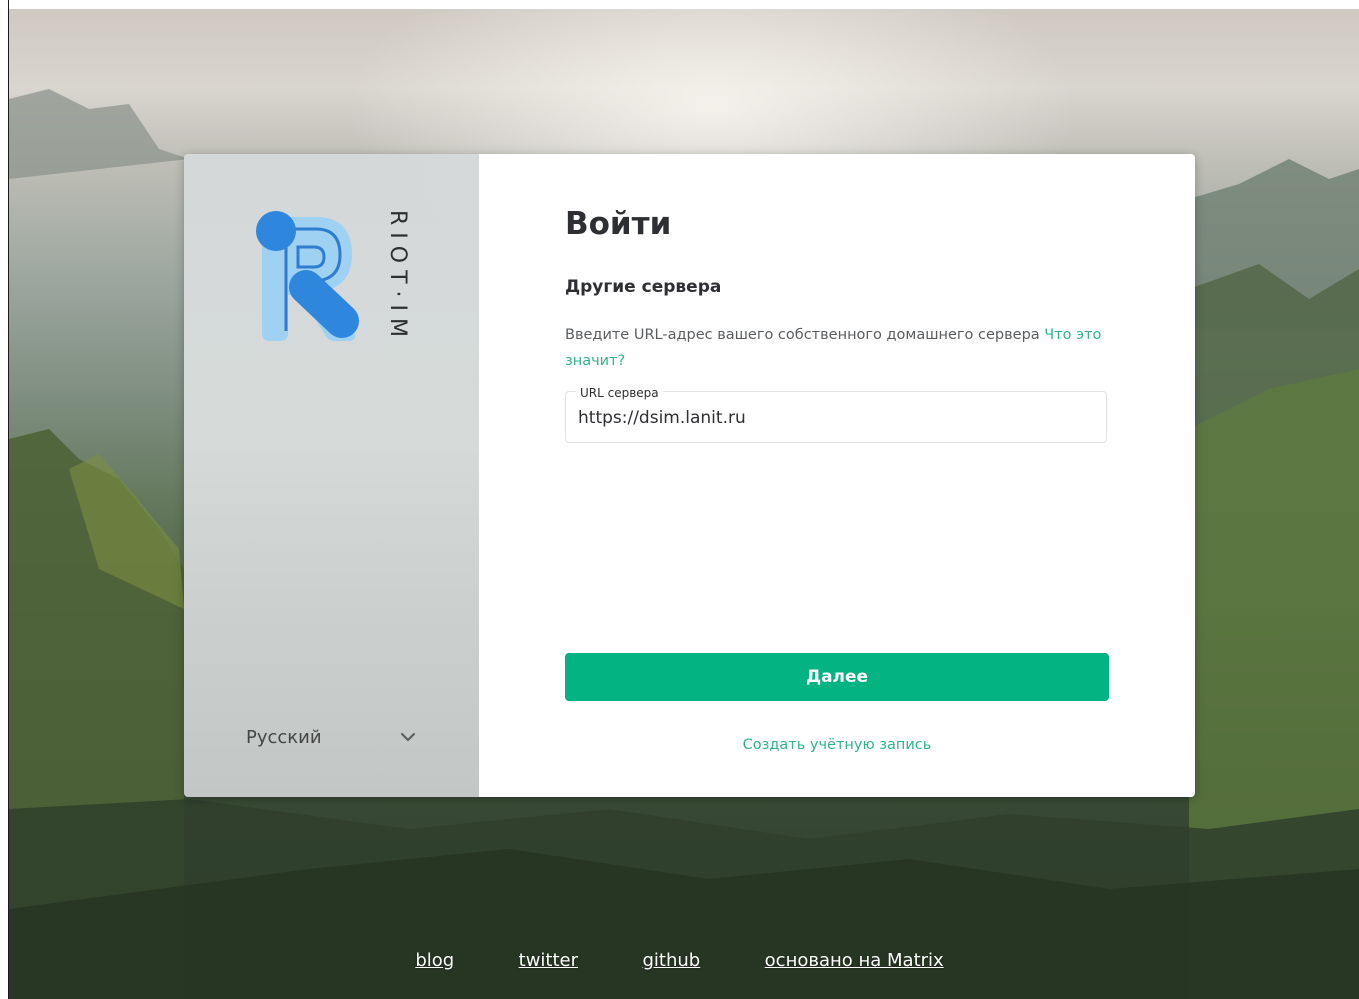 This screenshot has width=1359, height=999. I want to click on footer-link-blog: blog, so click(434, 960).